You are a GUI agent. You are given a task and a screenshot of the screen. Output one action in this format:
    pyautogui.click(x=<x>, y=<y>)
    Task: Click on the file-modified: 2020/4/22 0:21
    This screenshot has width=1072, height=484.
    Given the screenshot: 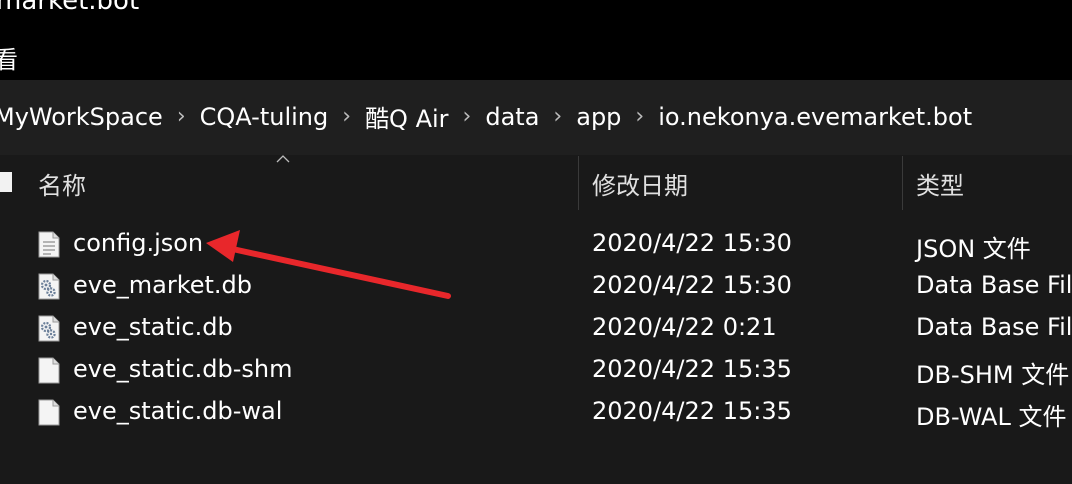 What is the action you would take?
    pyautogui.click(x=684, y=327)
    